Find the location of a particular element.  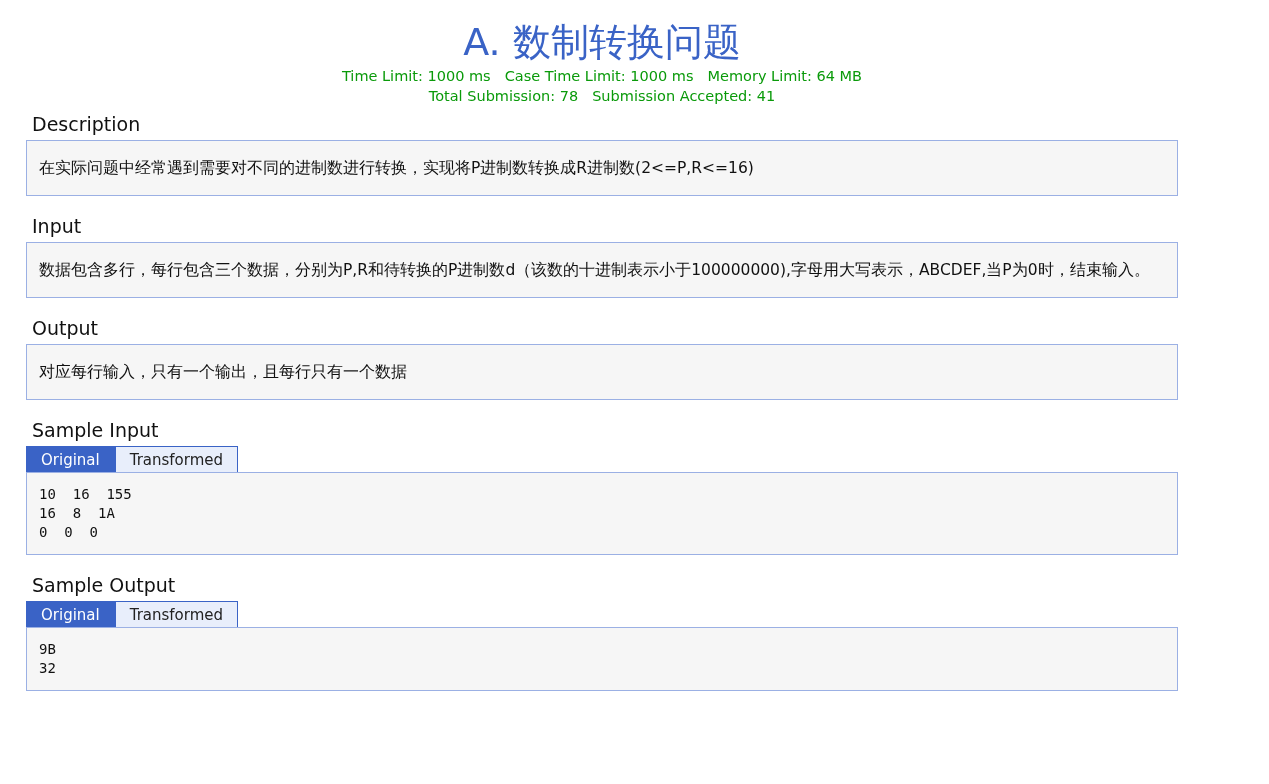

section-text: 对应每行输入，只有一个输出，且每行只有一个数据 is located at coordinates (602, 372).